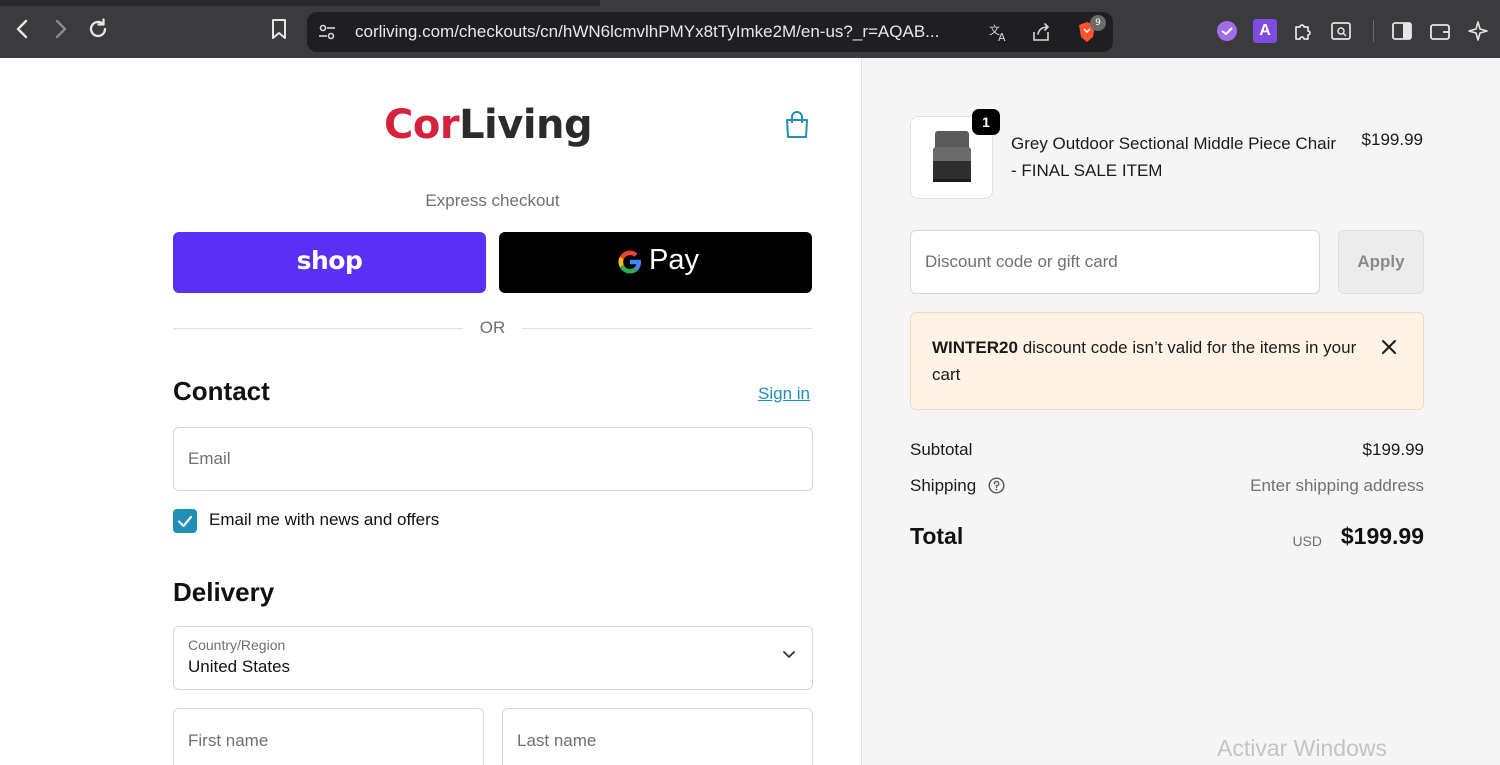 The image size is (1500, 765). Describe the element at coordinates (60, 29) in the screenshot. I see `forward-icon` at that location.